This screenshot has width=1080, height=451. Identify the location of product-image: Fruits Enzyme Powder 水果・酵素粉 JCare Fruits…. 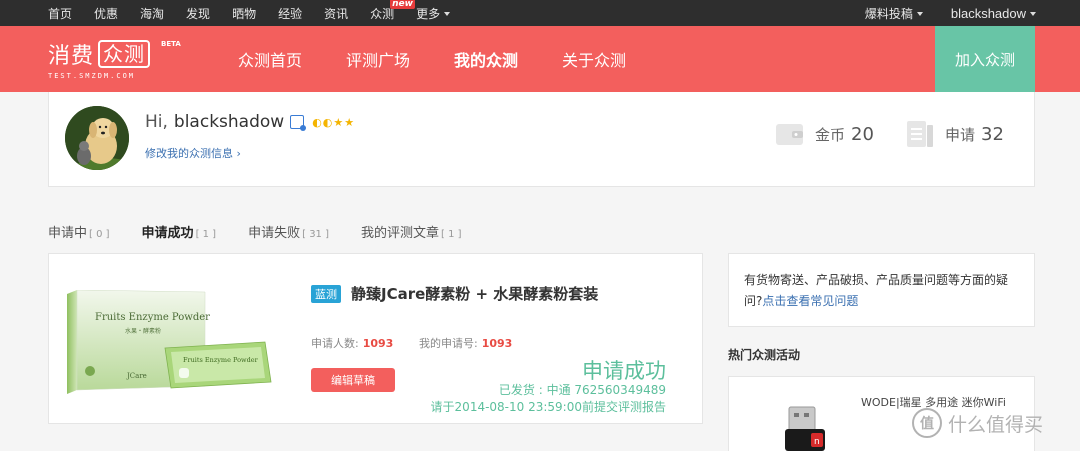
(170, 346).